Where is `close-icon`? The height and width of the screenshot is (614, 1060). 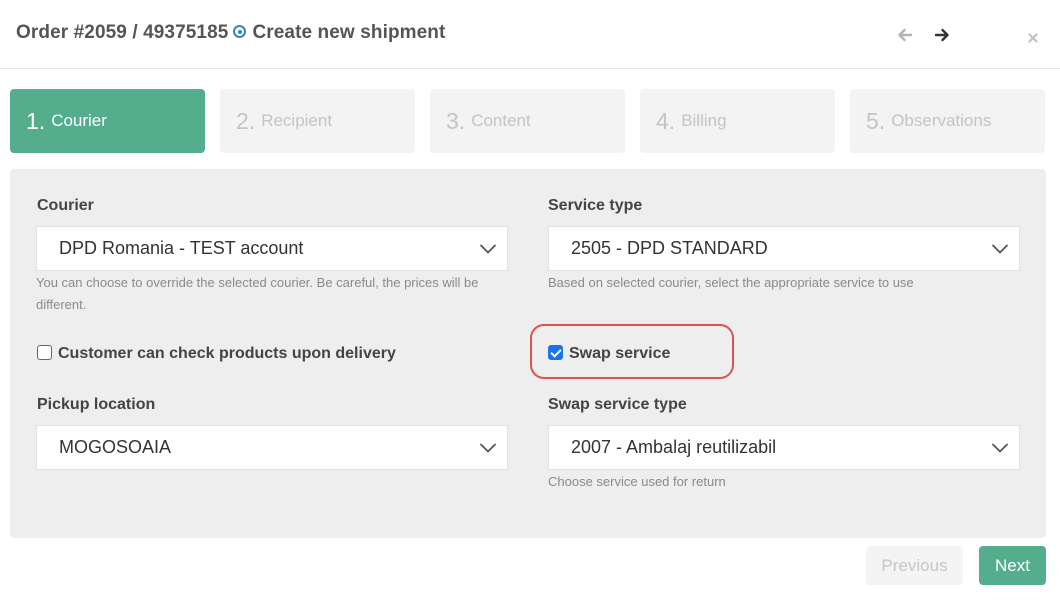
close-icon is located at coordinates (1033, 38).